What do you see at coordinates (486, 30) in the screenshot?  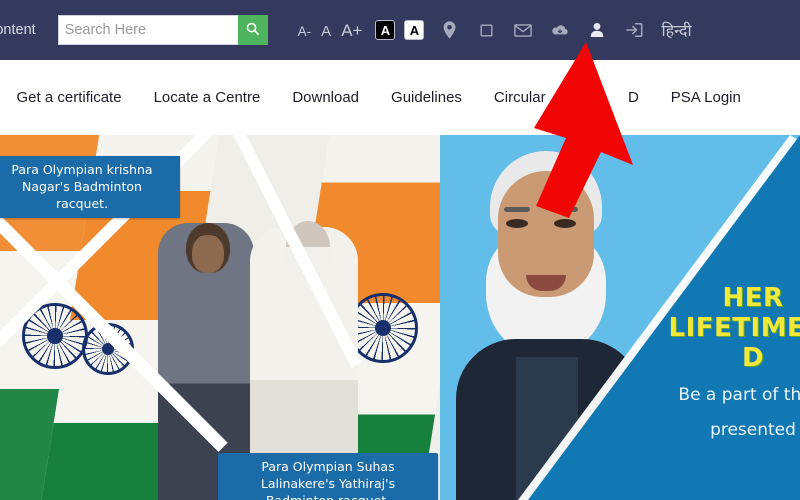 I see `screen-reader-icon` at bounding box center [486, 30].